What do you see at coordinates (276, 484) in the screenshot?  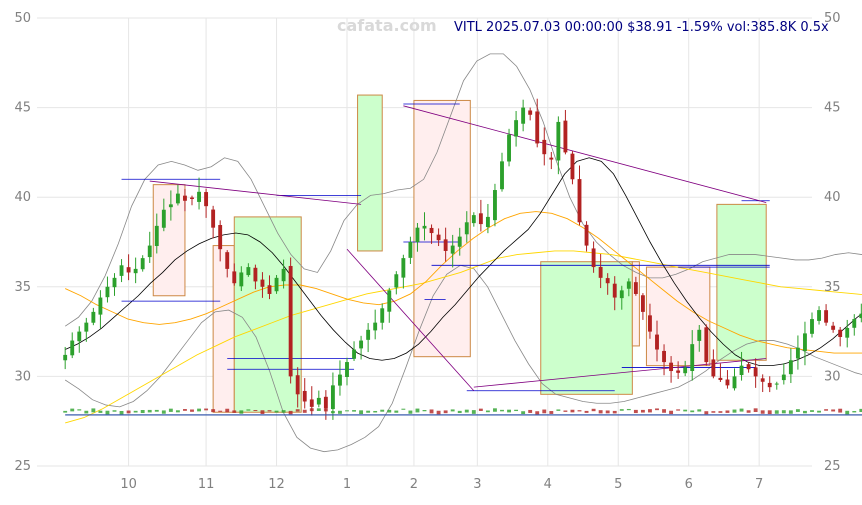 I see `x-tick-label: 12` at bounding box center [276, 484].